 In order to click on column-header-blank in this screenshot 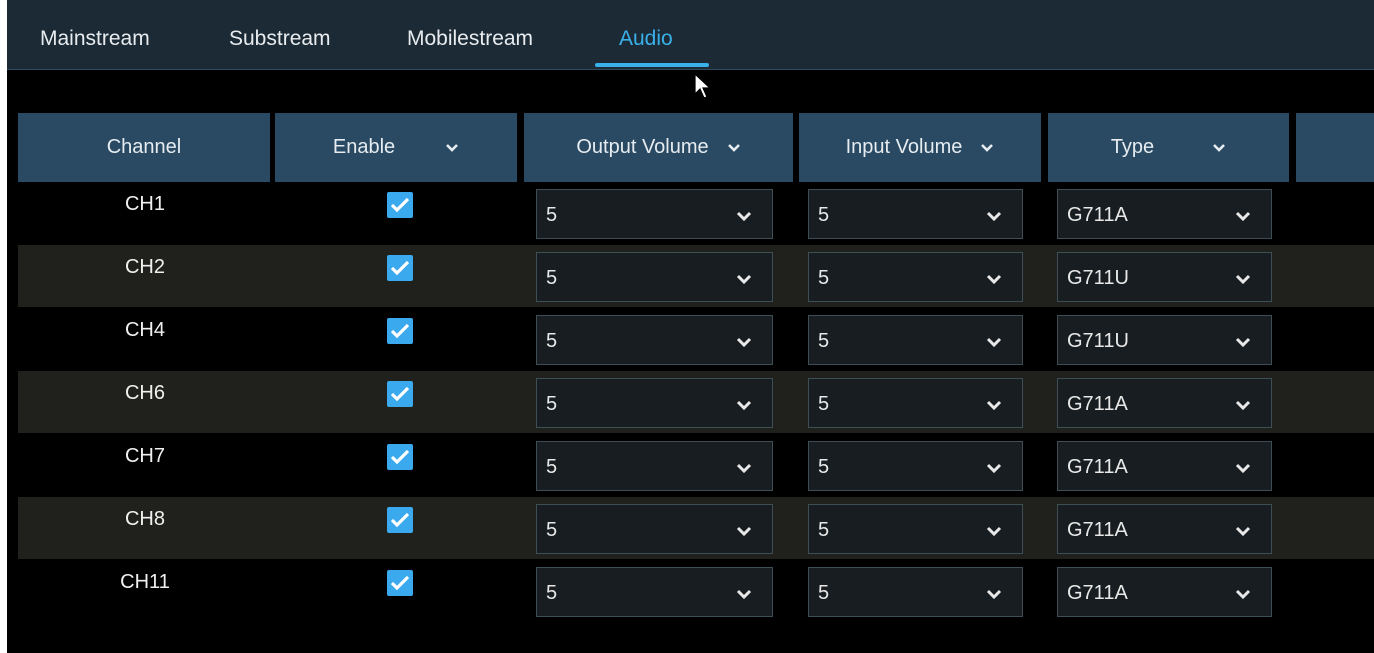, I will do `click(1335, 147)`.